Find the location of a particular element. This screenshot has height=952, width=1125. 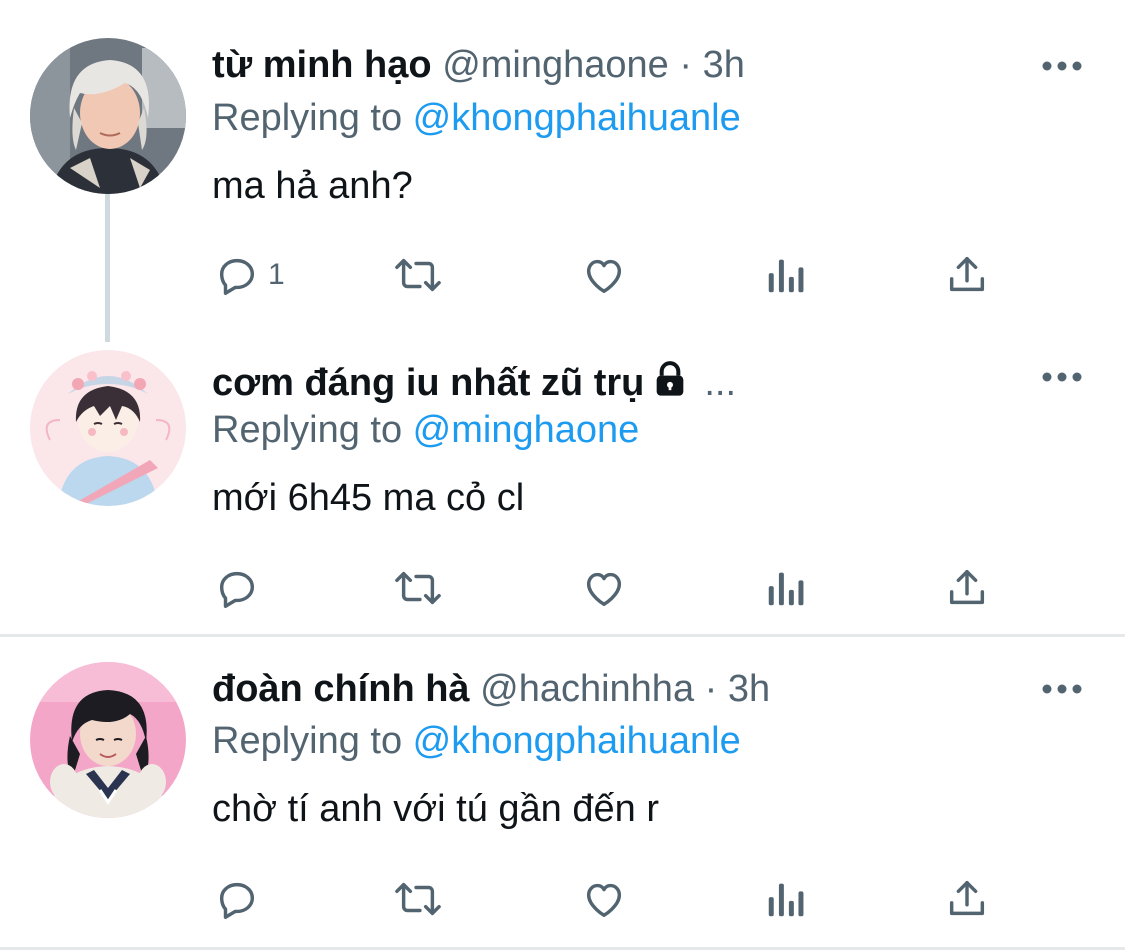

display-name: từ minh hạo is located at coordinates (322, 65).